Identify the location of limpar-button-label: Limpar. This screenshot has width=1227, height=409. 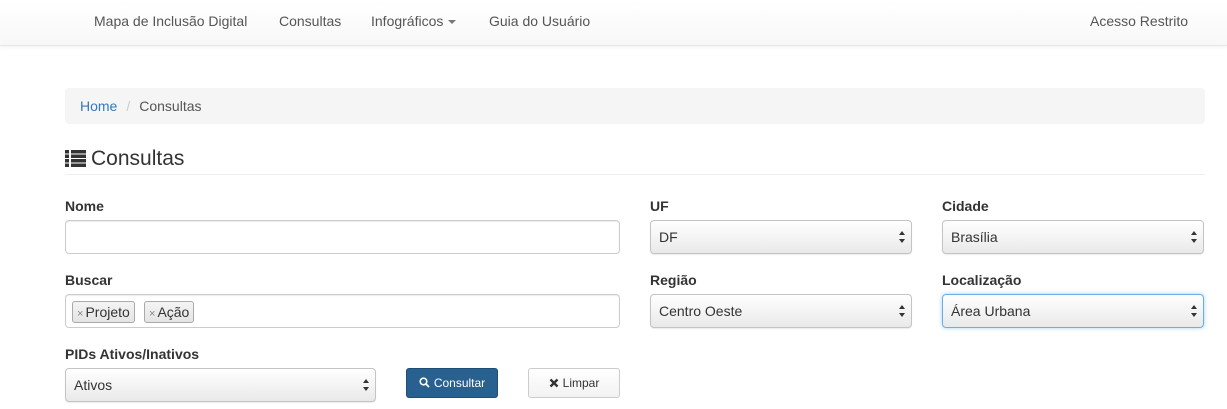
(581, 383).